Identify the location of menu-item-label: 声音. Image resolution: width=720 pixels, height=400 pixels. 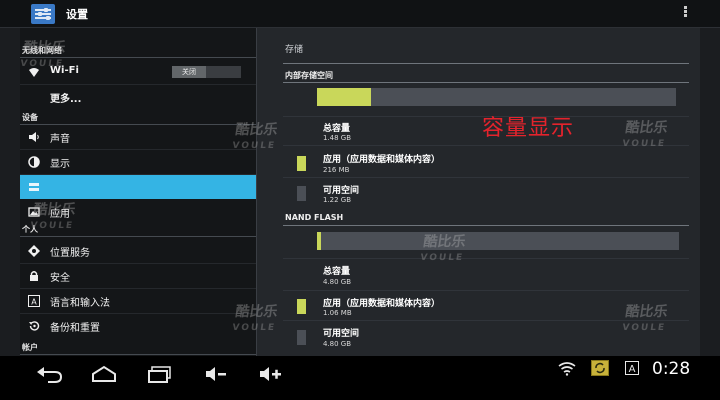
(60, 139).